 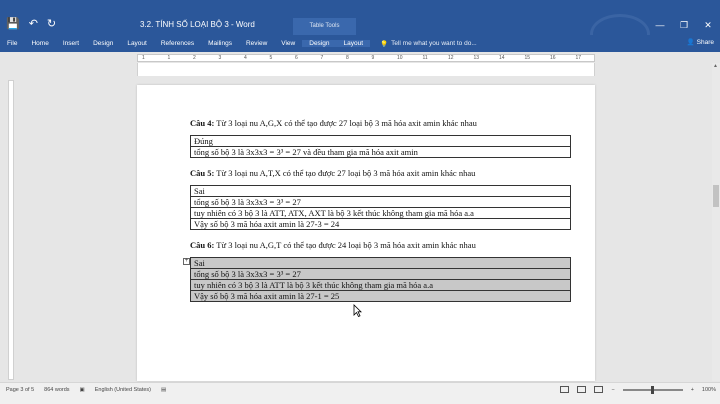 I want to click on quick-access-toolbar: 💾 ↶ ↻, so click(x=31, y=24).